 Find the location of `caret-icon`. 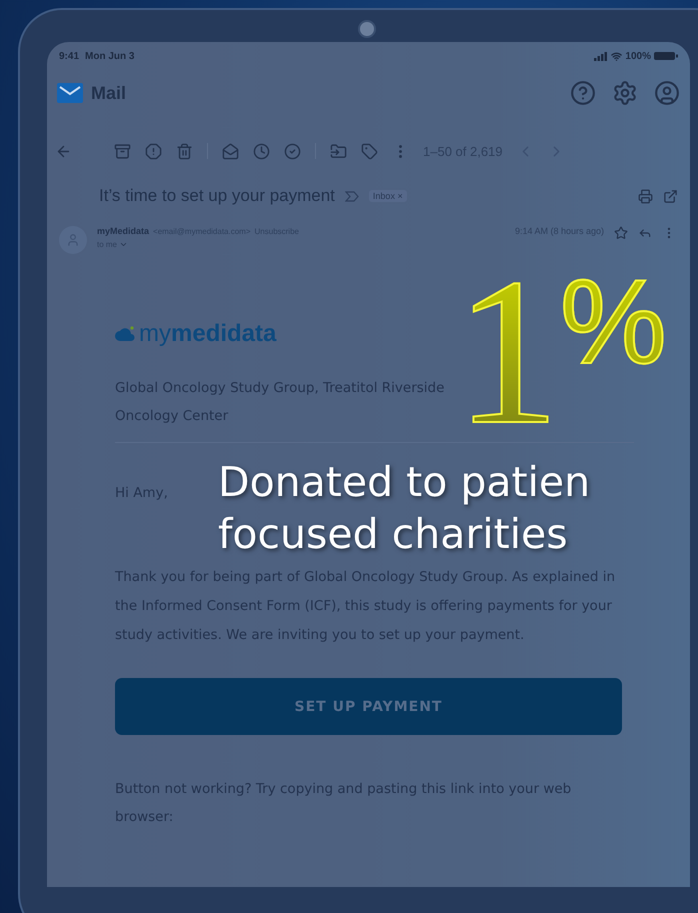

caret-icon is located at coordinates (123, 244).